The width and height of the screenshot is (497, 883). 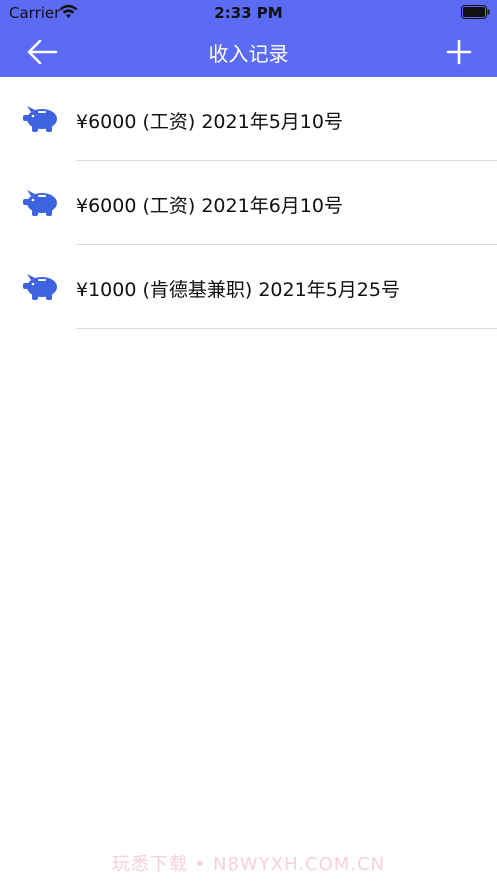 I want to click on list-item: ¥6000 (工资) 2021年5月10号, so click(x=248, y=119).